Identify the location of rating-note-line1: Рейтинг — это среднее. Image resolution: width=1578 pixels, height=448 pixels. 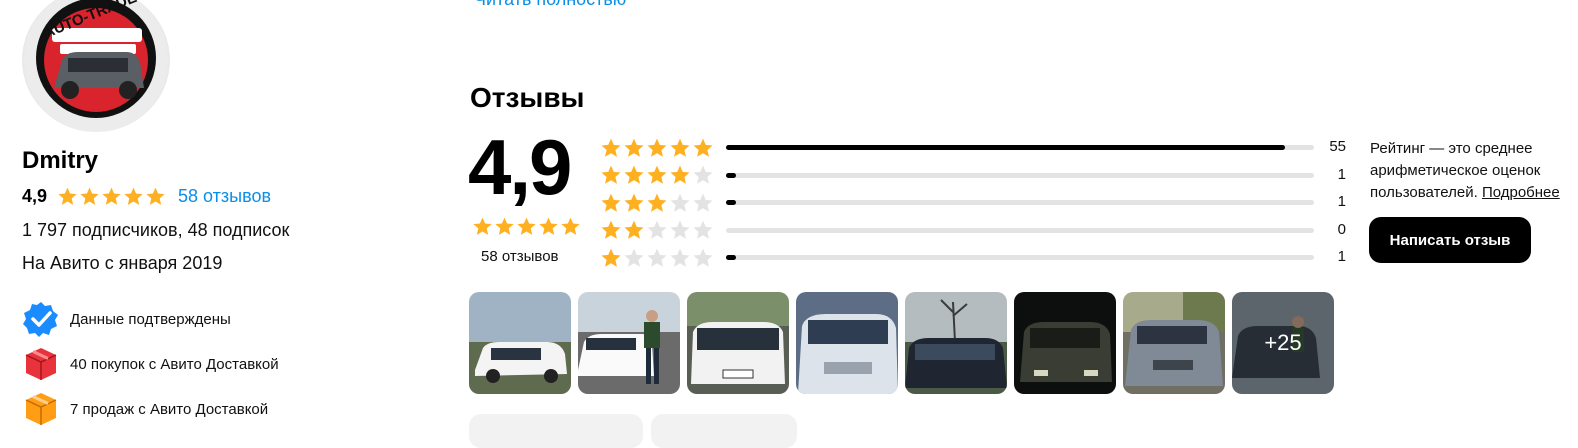
(1451, 148).